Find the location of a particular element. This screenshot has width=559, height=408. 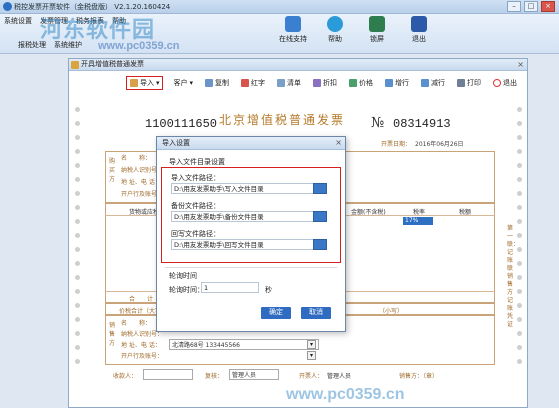

issue-date-label: 开票日期： is located at coordinates (396, 144).